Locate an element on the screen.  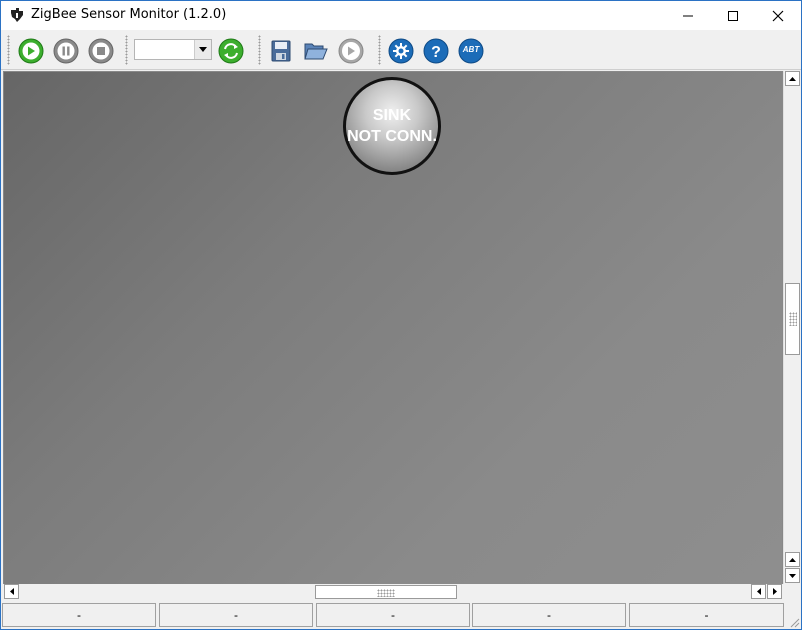
about-button: ABT is located at coordinates (471, 51).